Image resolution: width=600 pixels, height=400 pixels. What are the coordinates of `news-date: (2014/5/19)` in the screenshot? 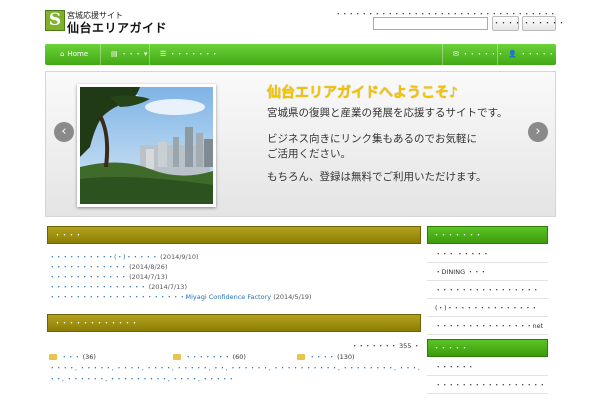 It's located at (292, 297).